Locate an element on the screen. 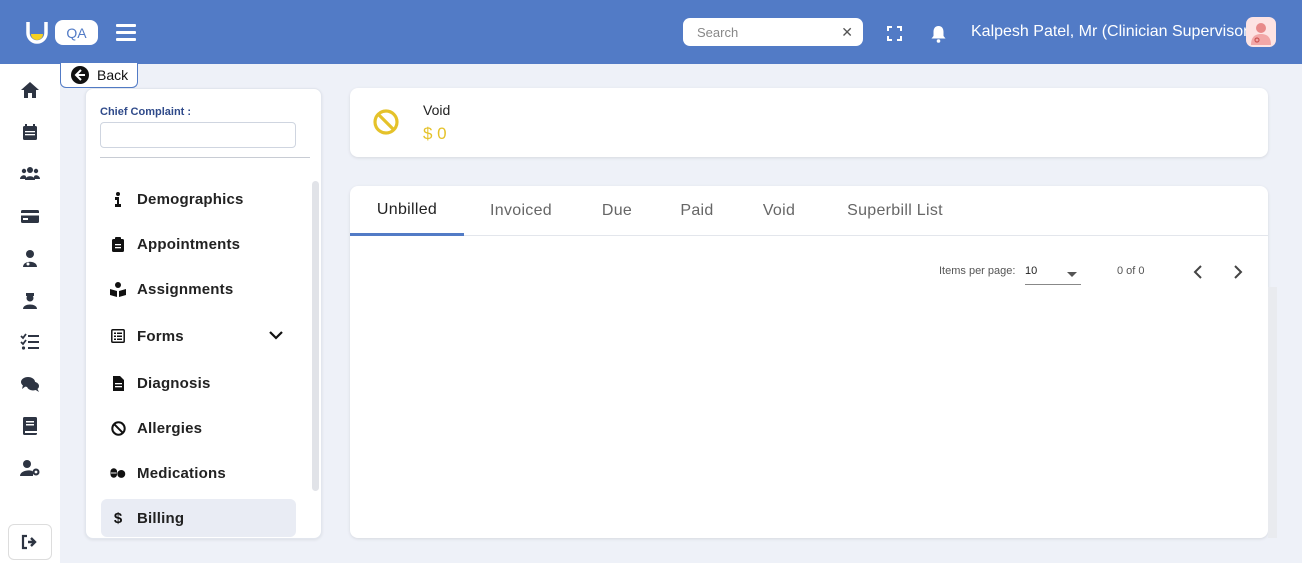  book-reader-icon is located at coordinates (118, 289).